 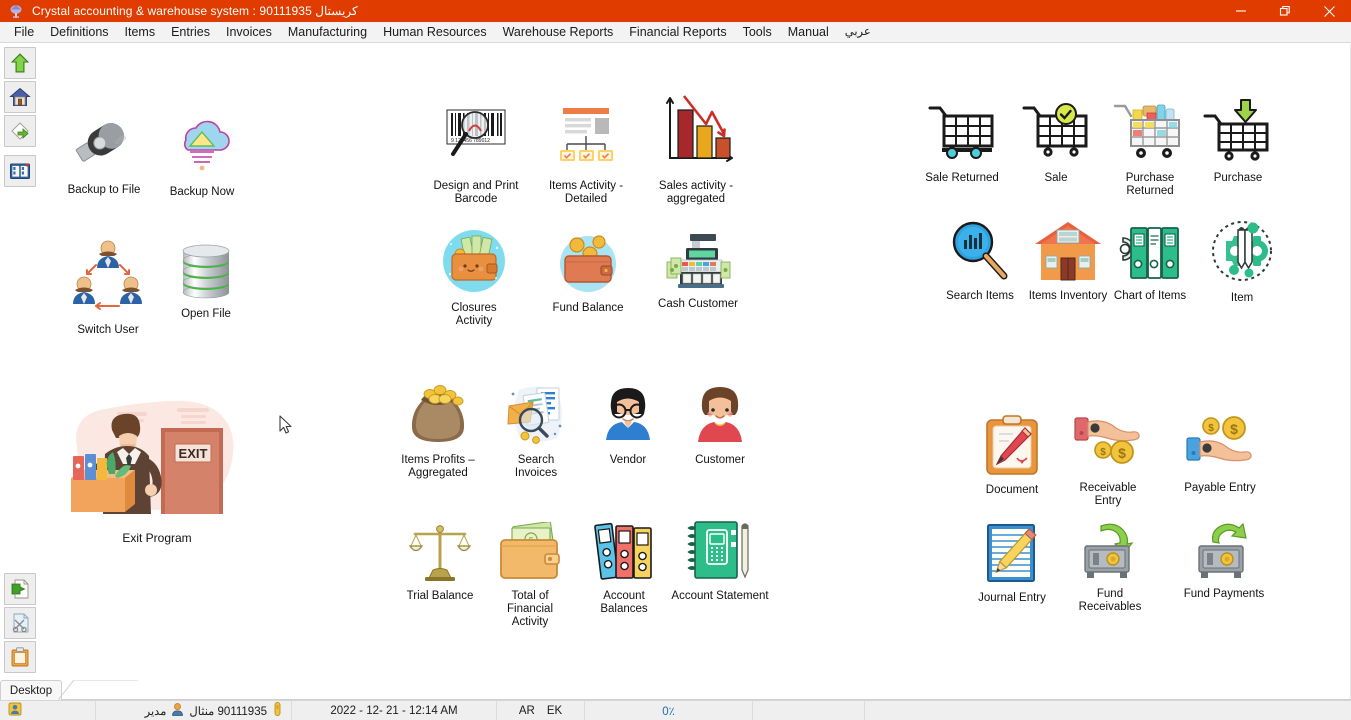 I want to click on icon-backup-to-file: USB Backup to File, so click(x=104, y=150).